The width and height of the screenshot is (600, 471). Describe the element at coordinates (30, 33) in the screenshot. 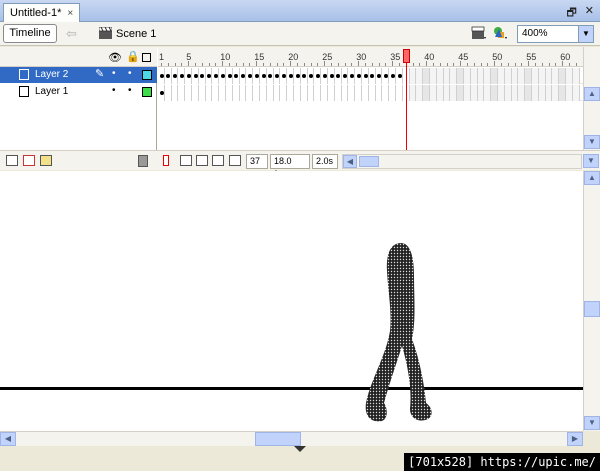

I see `timeline-toggle-button: Timeline` at that location.